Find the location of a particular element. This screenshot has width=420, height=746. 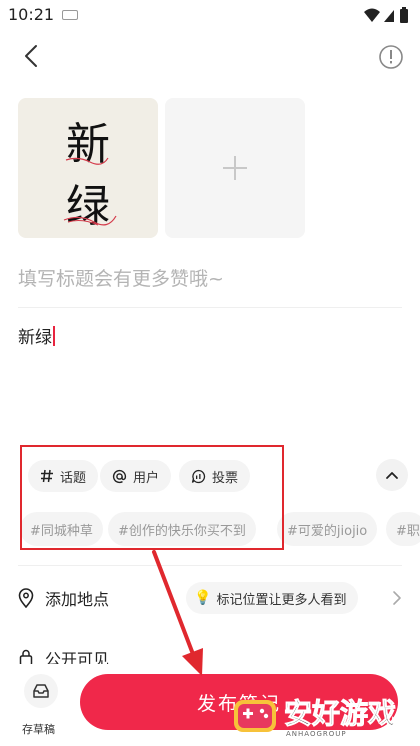

inbox-icon is located at coordinates (41, 691).